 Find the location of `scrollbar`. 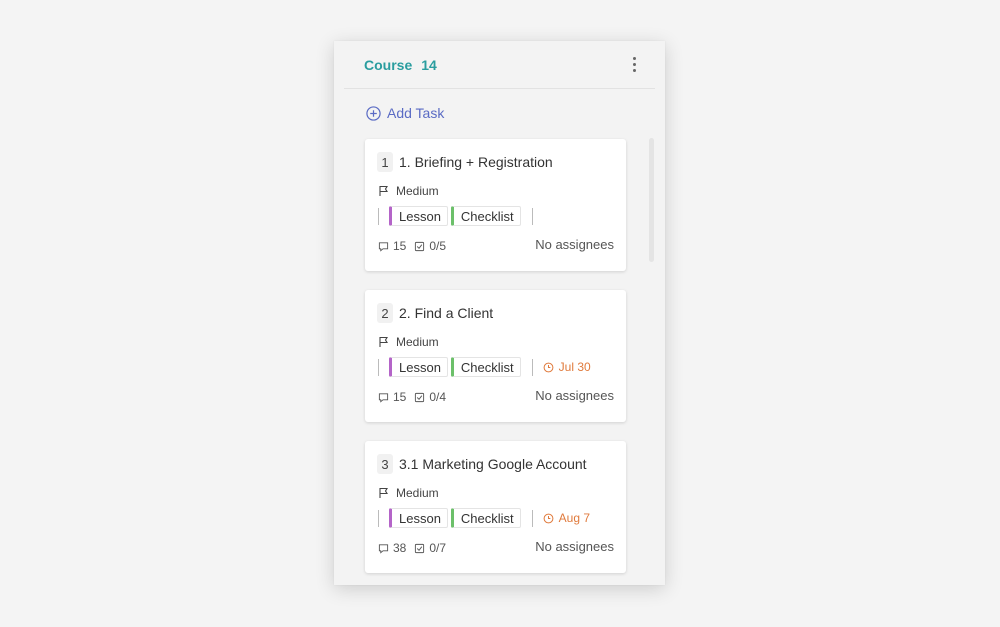

scrollbar is located at coordinates (651, 200).